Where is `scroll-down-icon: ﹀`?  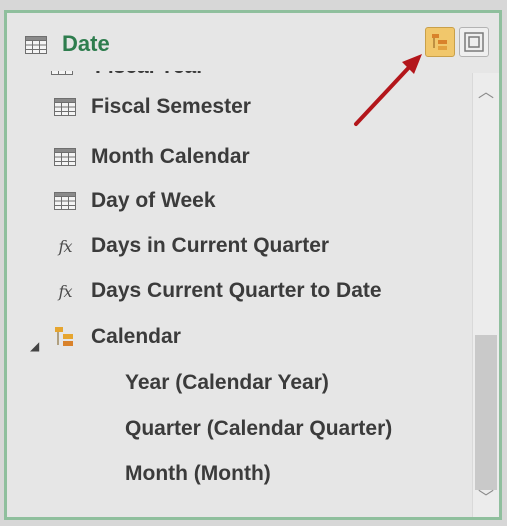
scroll-down-icon: ﹀ is located at coordinates (486, 499).